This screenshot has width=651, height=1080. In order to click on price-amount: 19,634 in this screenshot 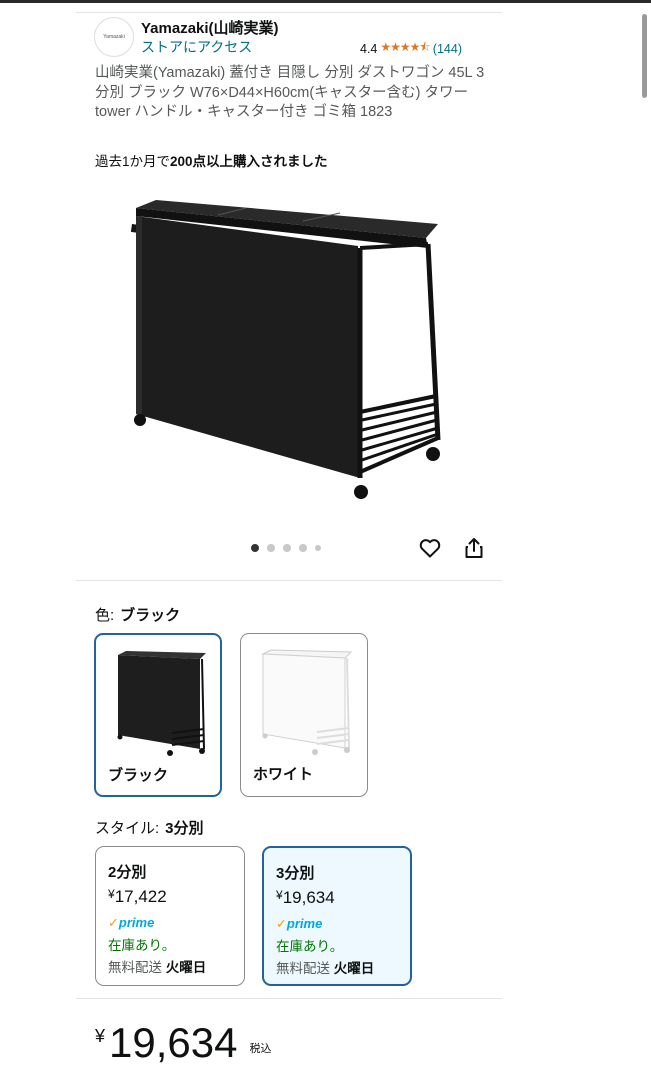, I will do `click(173, 1042)`.